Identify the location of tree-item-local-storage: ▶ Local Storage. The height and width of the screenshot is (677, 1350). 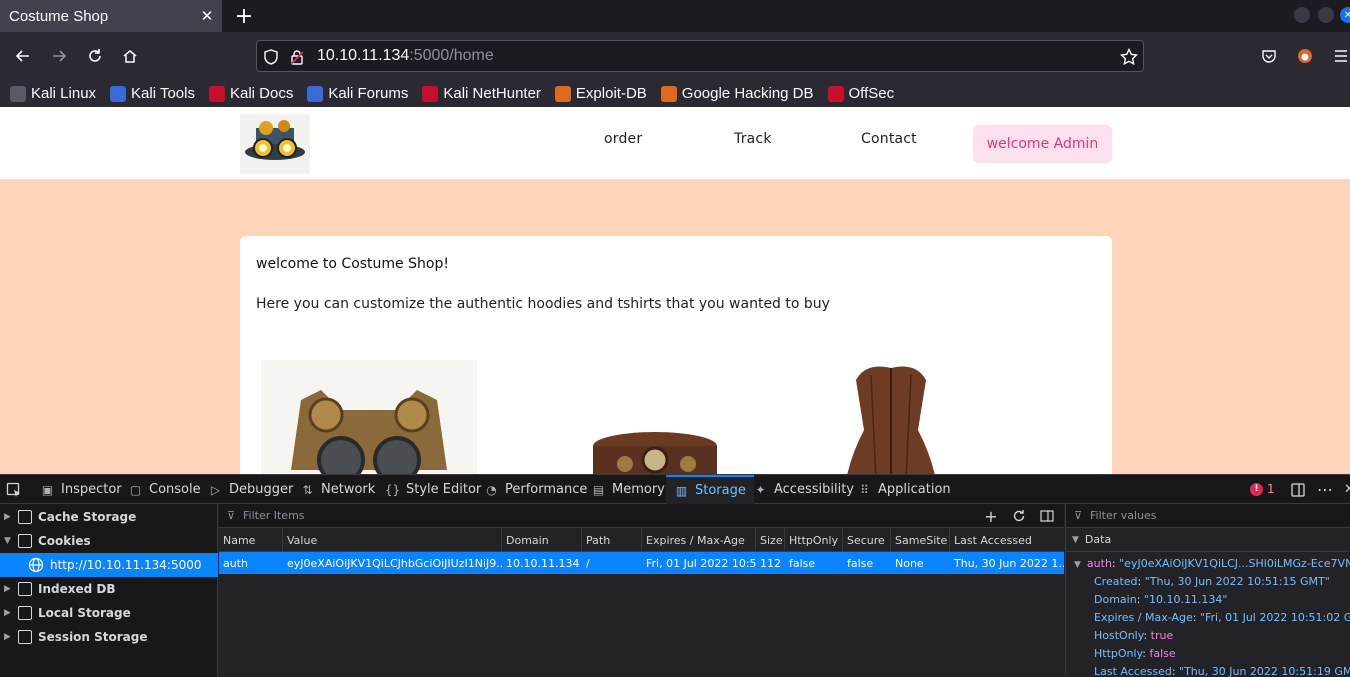
(109, 613).